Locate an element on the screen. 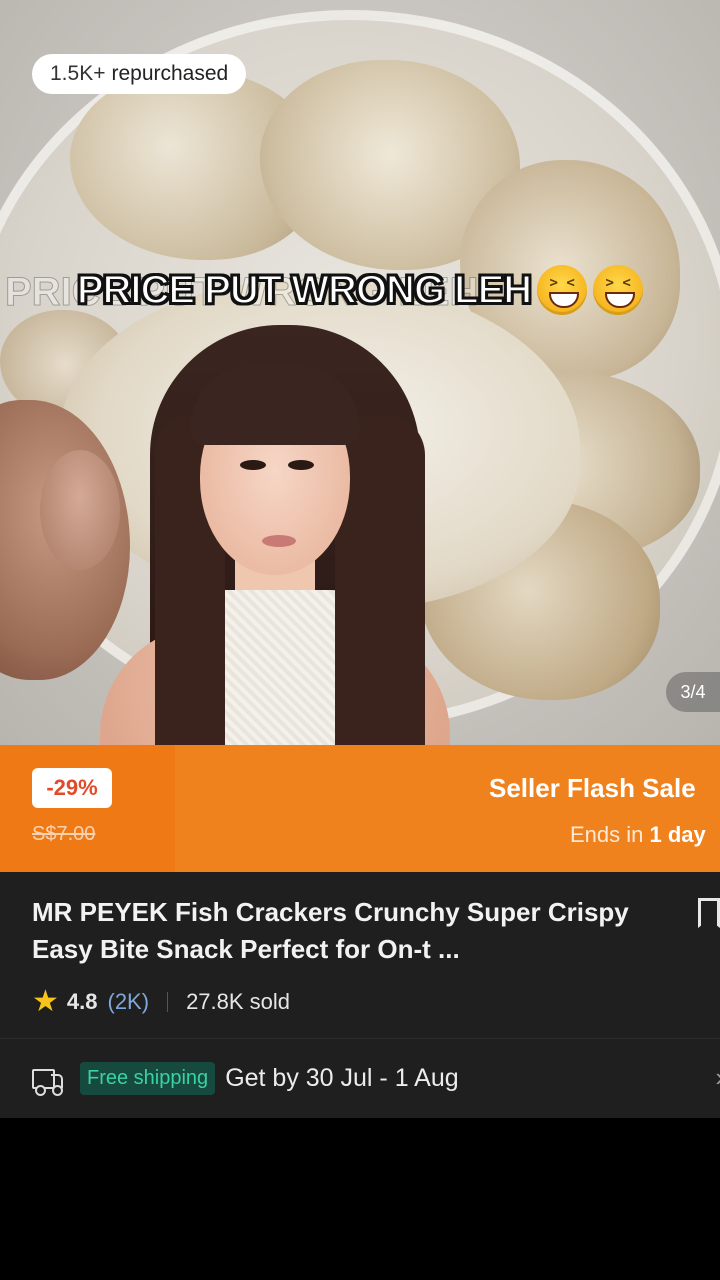  repurchased-badge: 1.5K+ repurchased is located at coordinates (139, 74).